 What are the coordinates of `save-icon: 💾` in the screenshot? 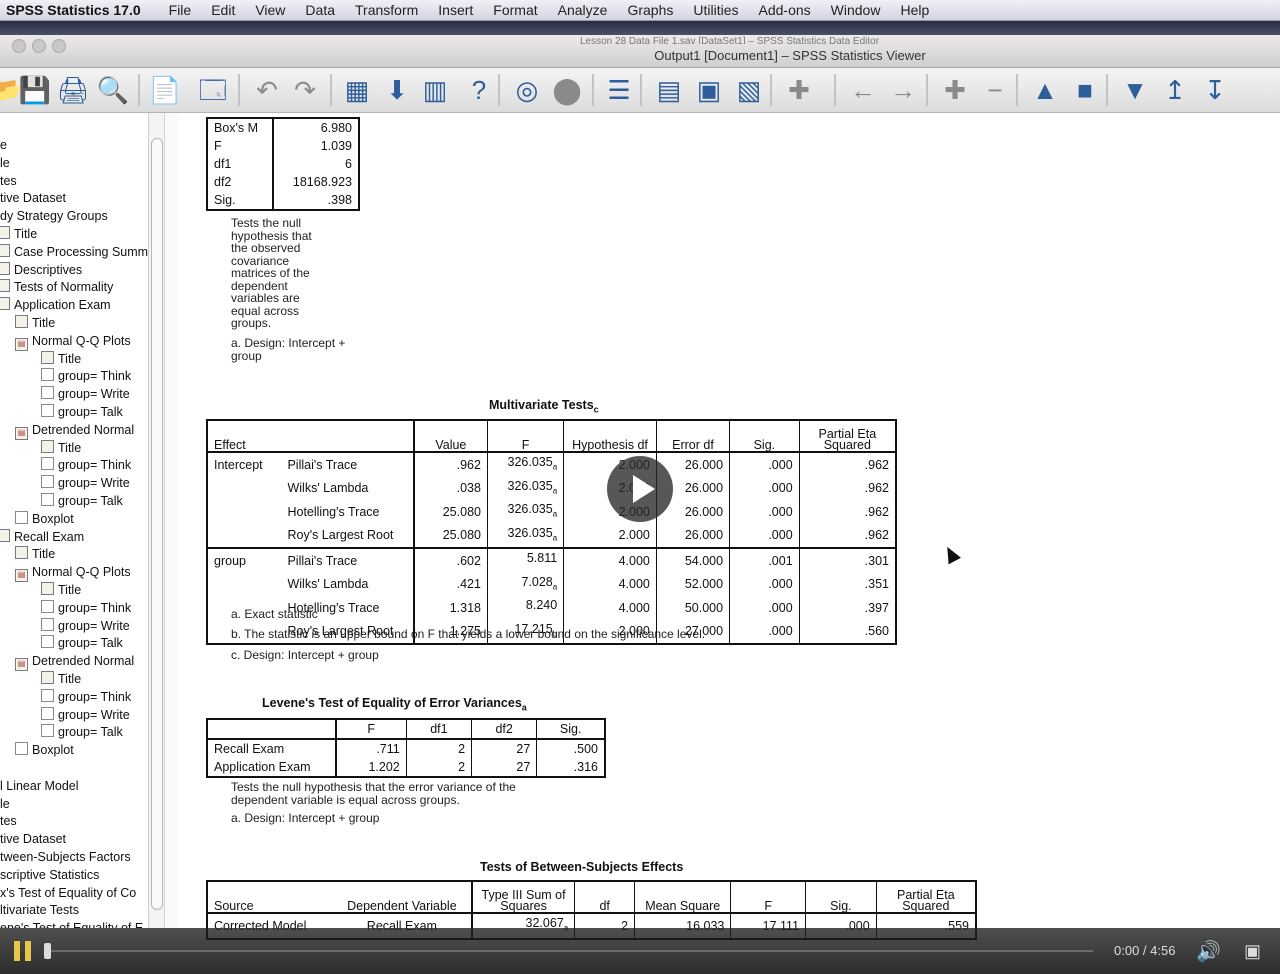 It's located at (35, 90).